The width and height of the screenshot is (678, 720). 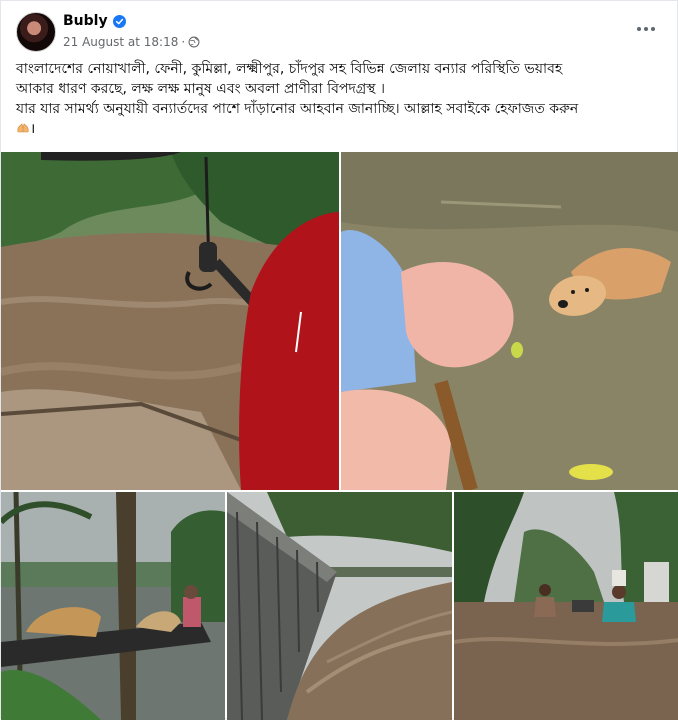 I want to click on post-text-suffix: ।, so click(x=33, y=129).